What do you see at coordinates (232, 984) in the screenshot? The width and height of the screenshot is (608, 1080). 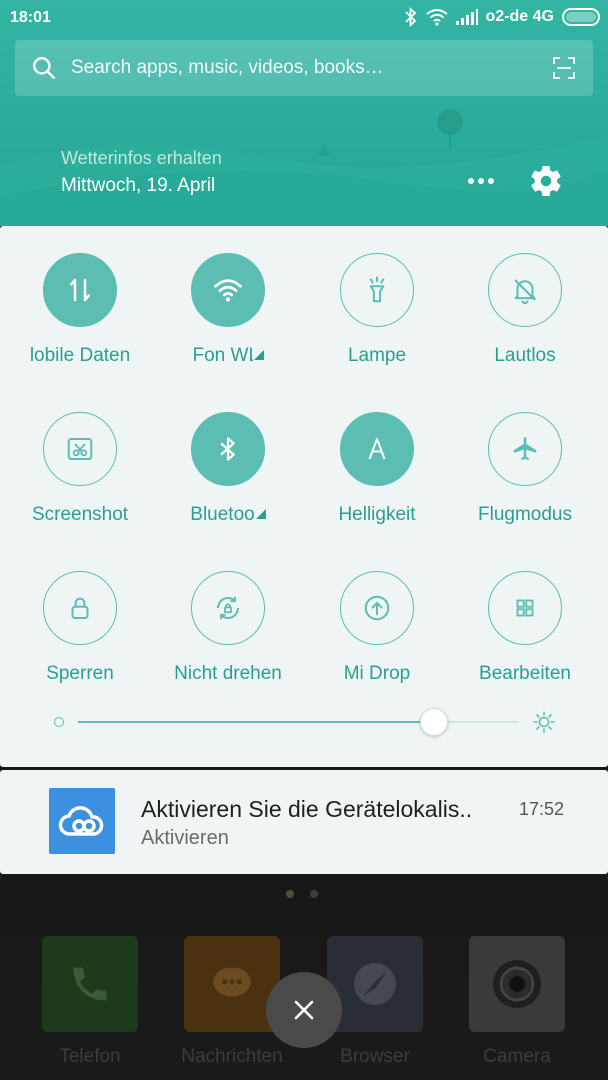 I see `message-icon` at bounding box center [232, 984].